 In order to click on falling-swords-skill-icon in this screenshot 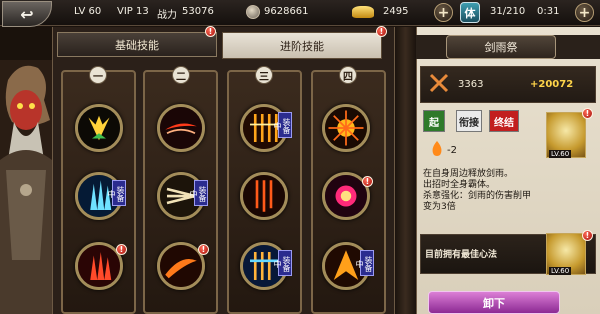, I will do `click(264, 196)`.